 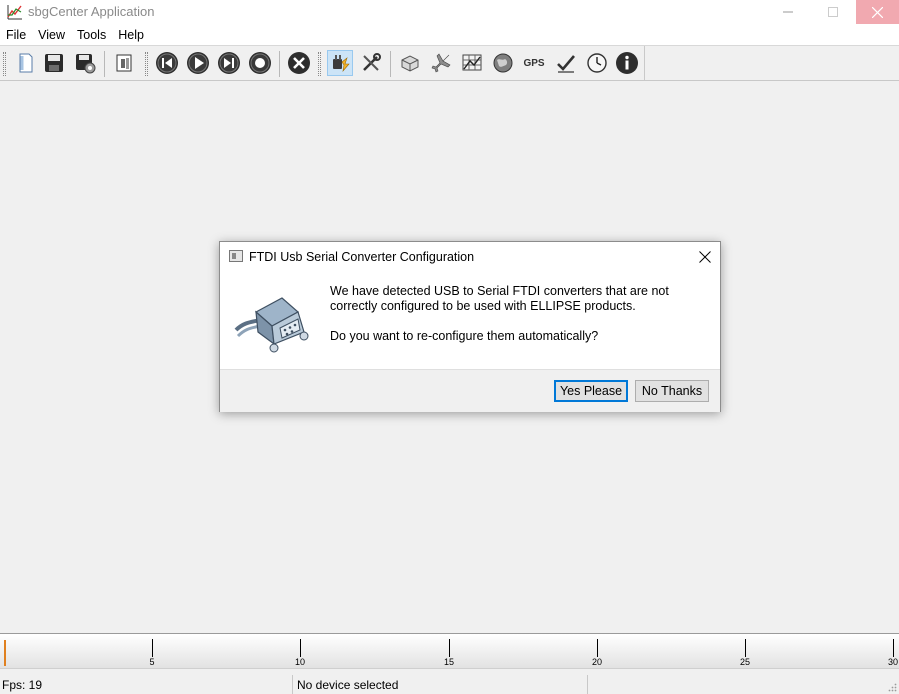 I want to click on timeline-cursor, so click(x=5, y=653).